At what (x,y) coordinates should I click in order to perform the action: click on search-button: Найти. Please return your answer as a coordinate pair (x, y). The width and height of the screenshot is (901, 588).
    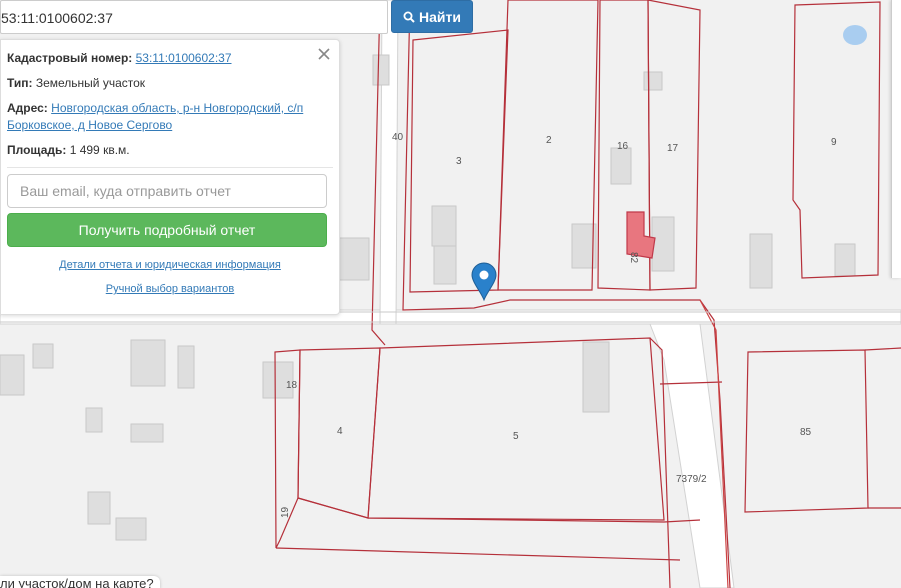
    Looking at the image, I should click on (432, 16).